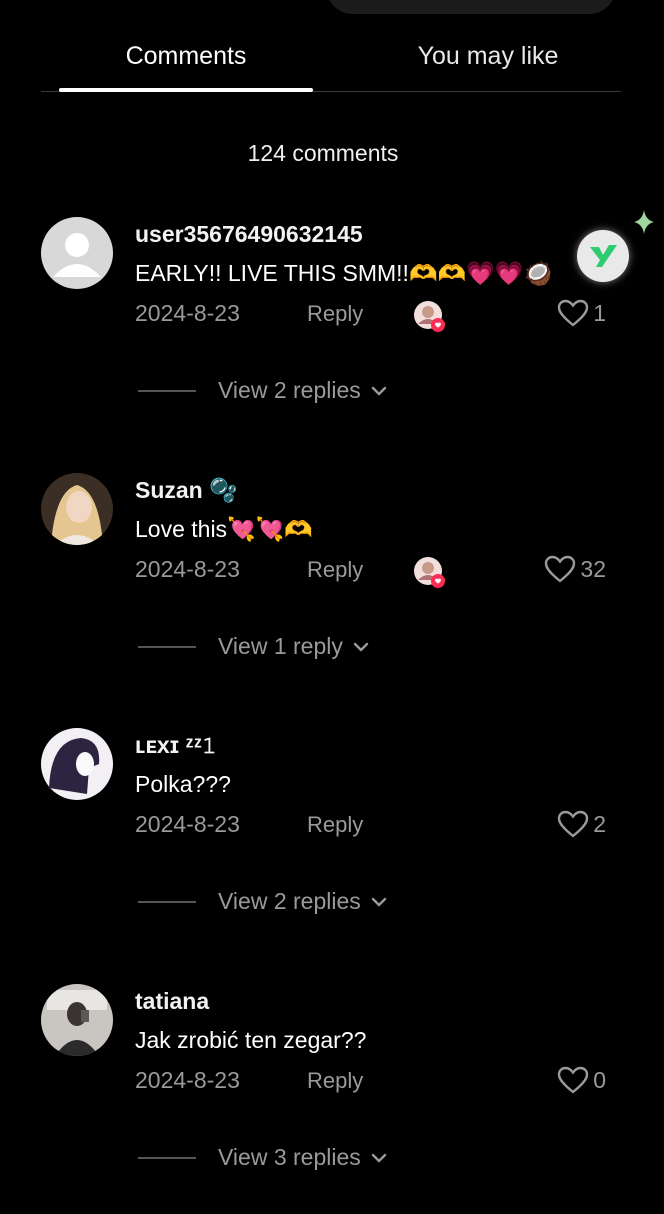  I want to click on tab-you-may-like: You may like, so click(488, 56).